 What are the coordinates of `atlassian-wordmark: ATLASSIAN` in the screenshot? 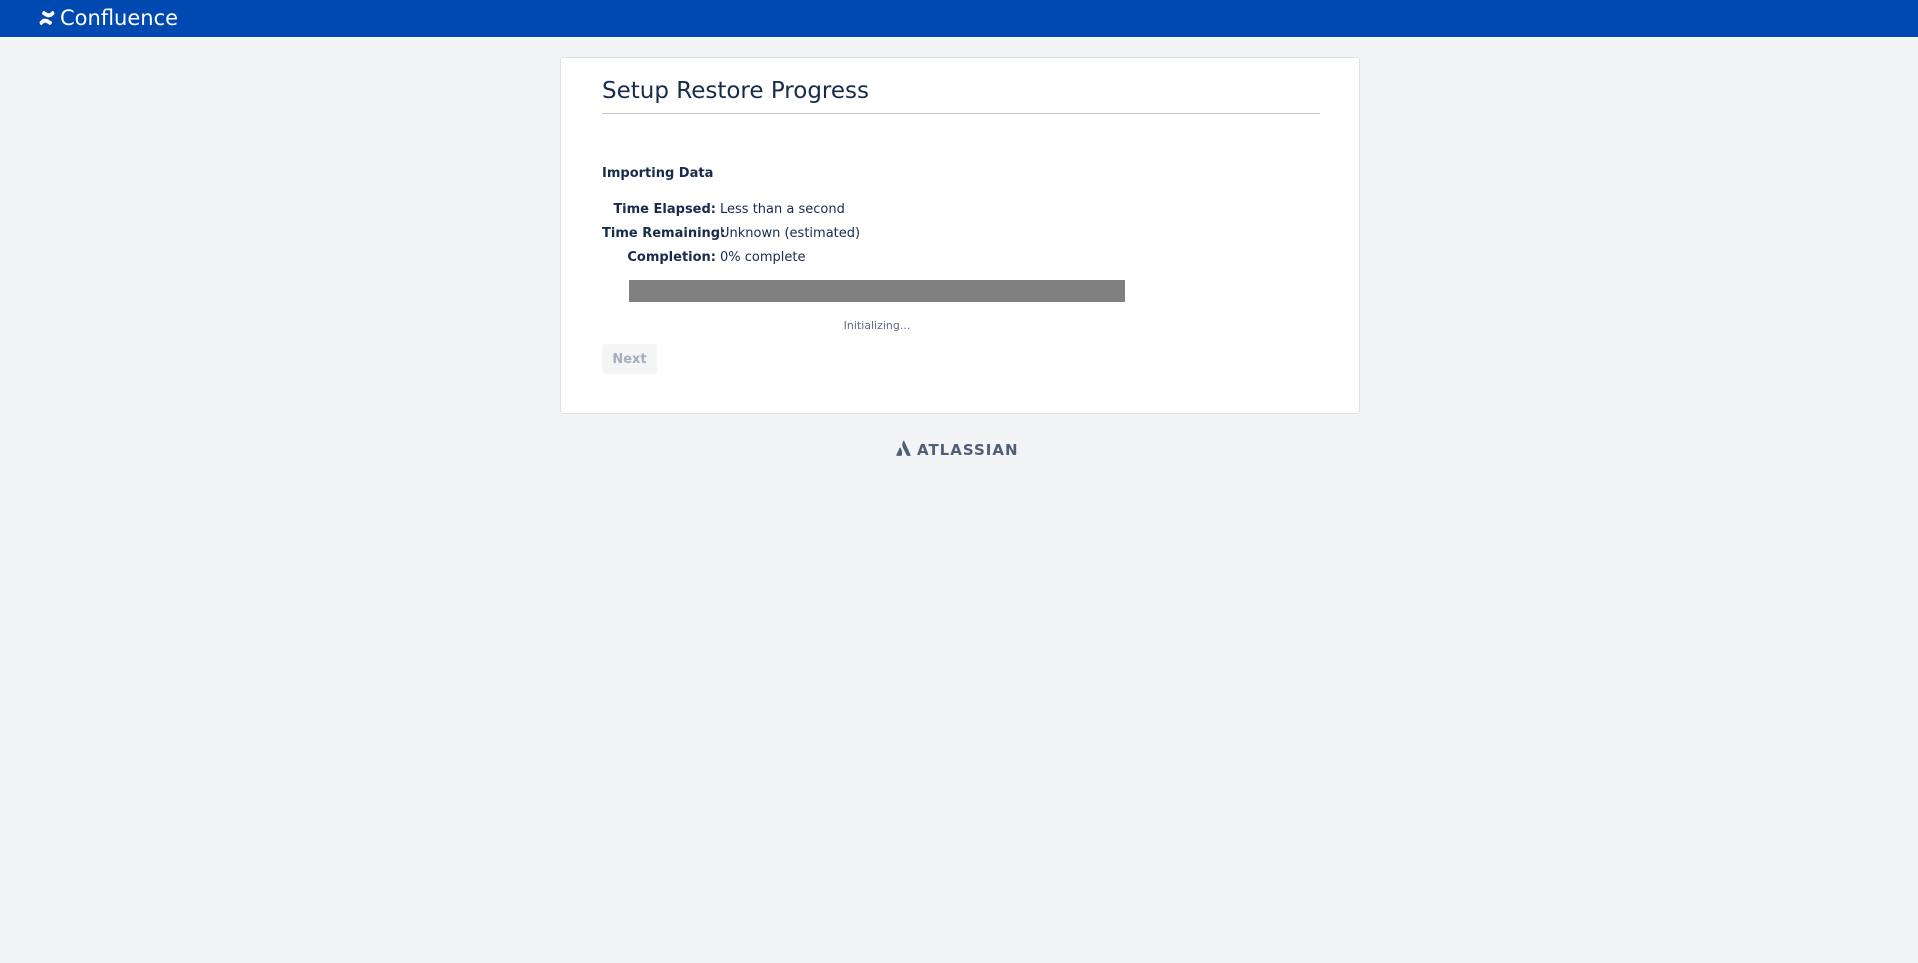 It's located at (968, 450).